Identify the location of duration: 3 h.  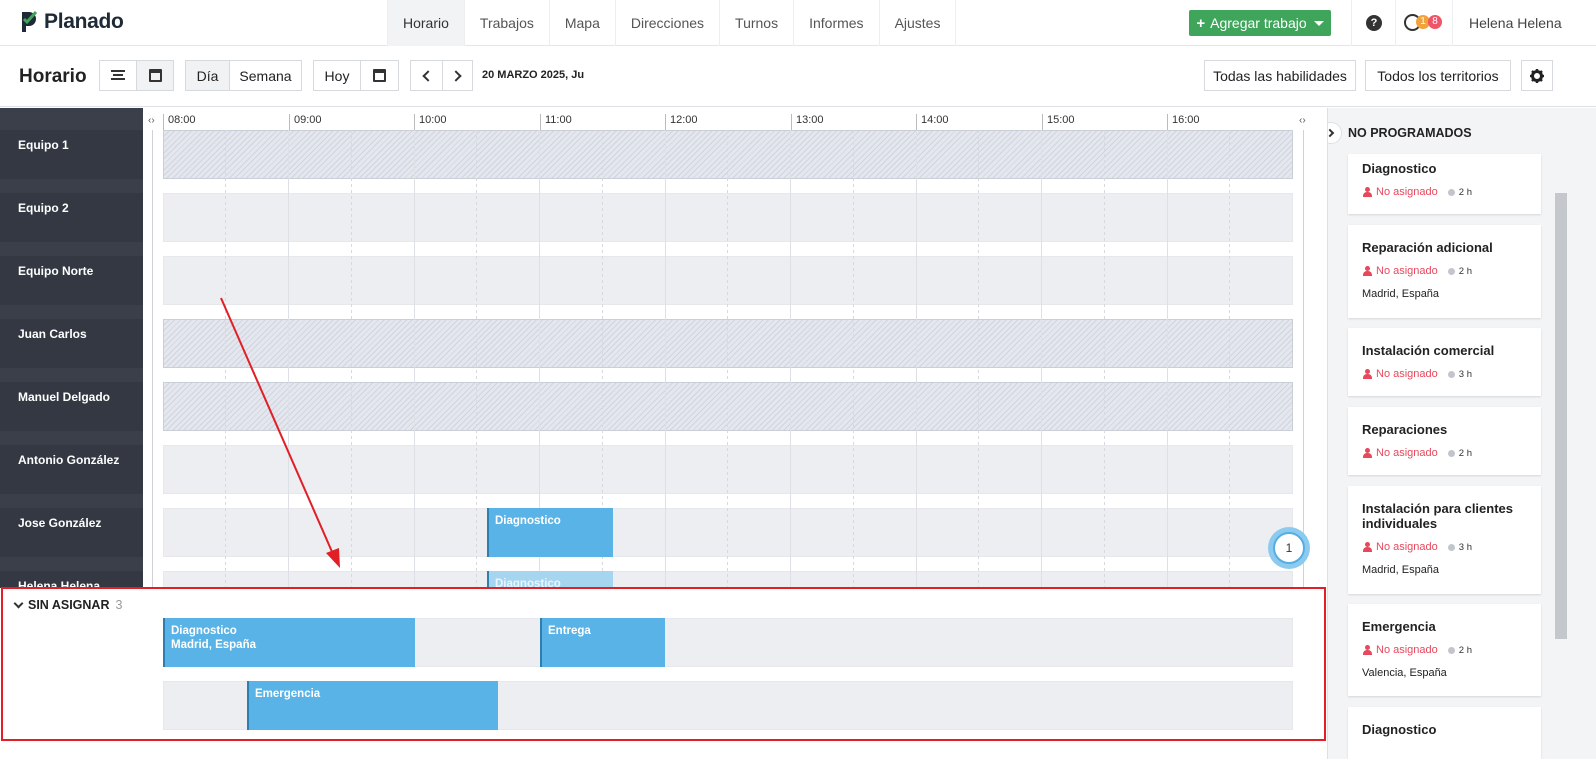
(1465, 547).